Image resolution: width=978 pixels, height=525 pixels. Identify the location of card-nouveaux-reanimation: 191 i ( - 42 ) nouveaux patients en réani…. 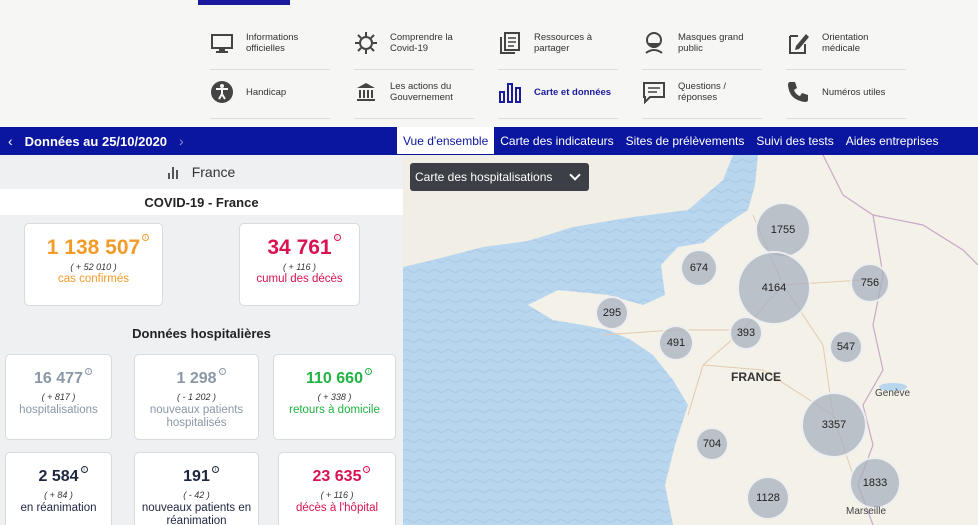
(196, 488).